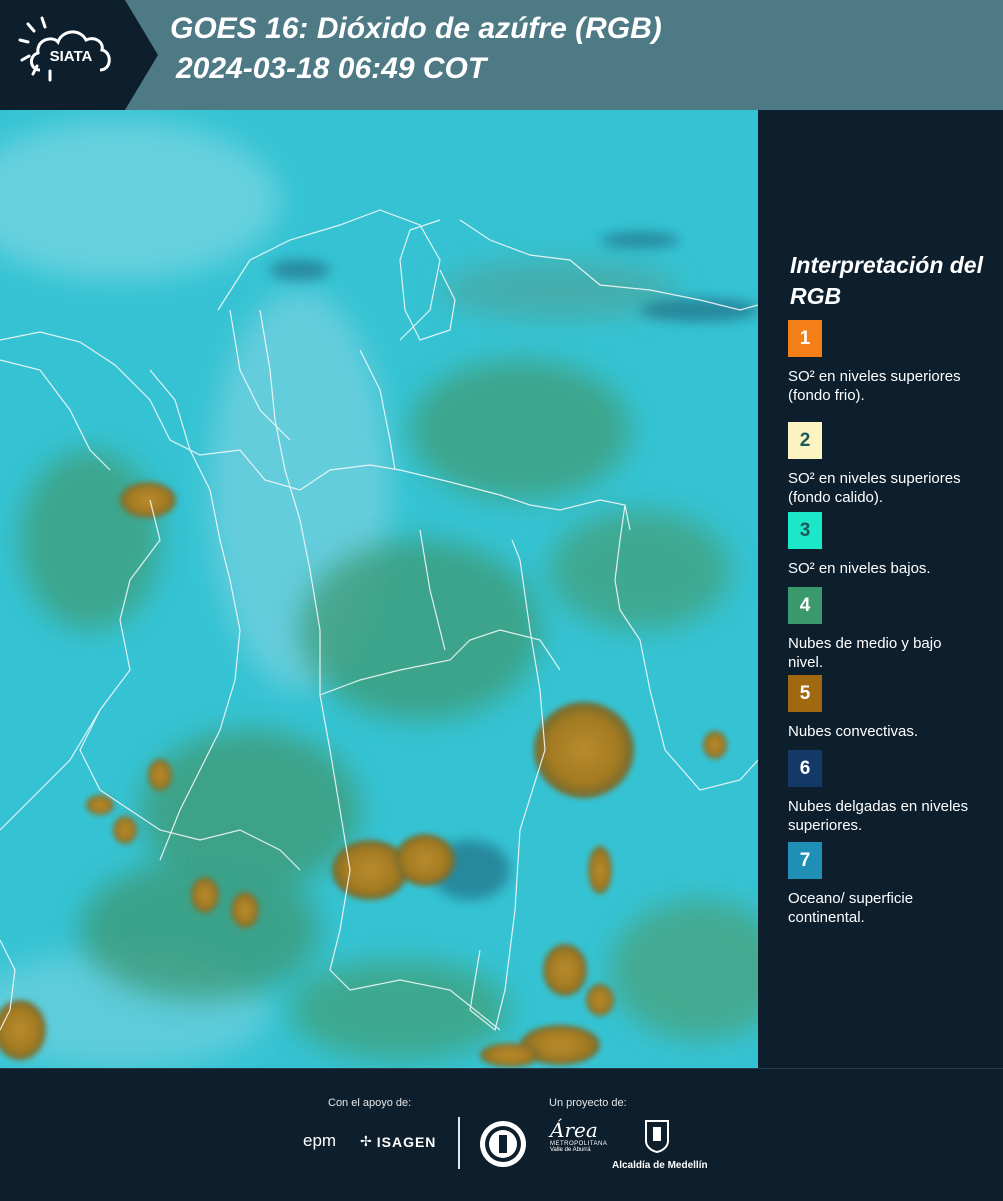 This screenshot has height=1201, width=1003. Describe the element at coordinates (893, 885) in the screenshot. I see `legend-item: 7 Oceano/ superficie continental.` at that location.